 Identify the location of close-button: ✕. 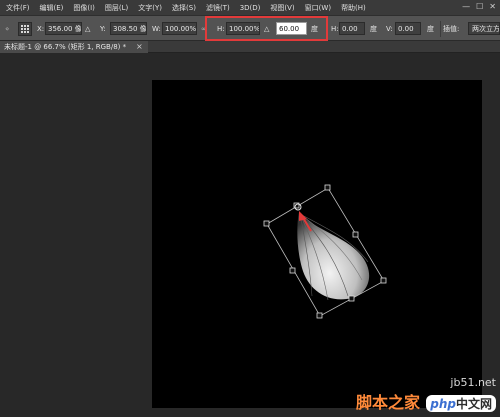
(492, 6).